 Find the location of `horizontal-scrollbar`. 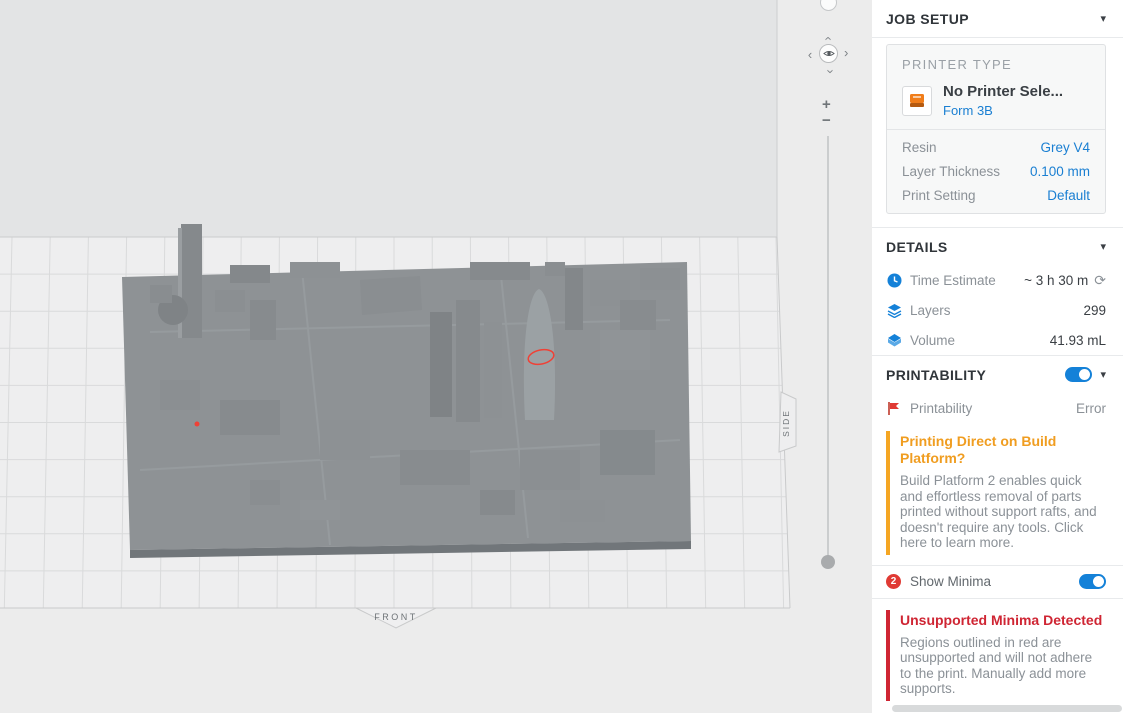

horizontal-scrollbar is located at coordinates (1007, 708).